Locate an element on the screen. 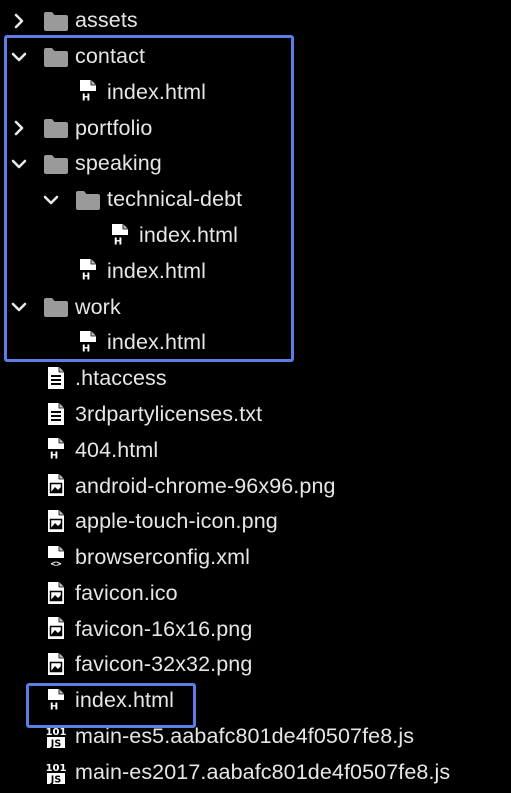 The image size is (511, 793). tree-item-label: work is located at coordinates (98, 306).